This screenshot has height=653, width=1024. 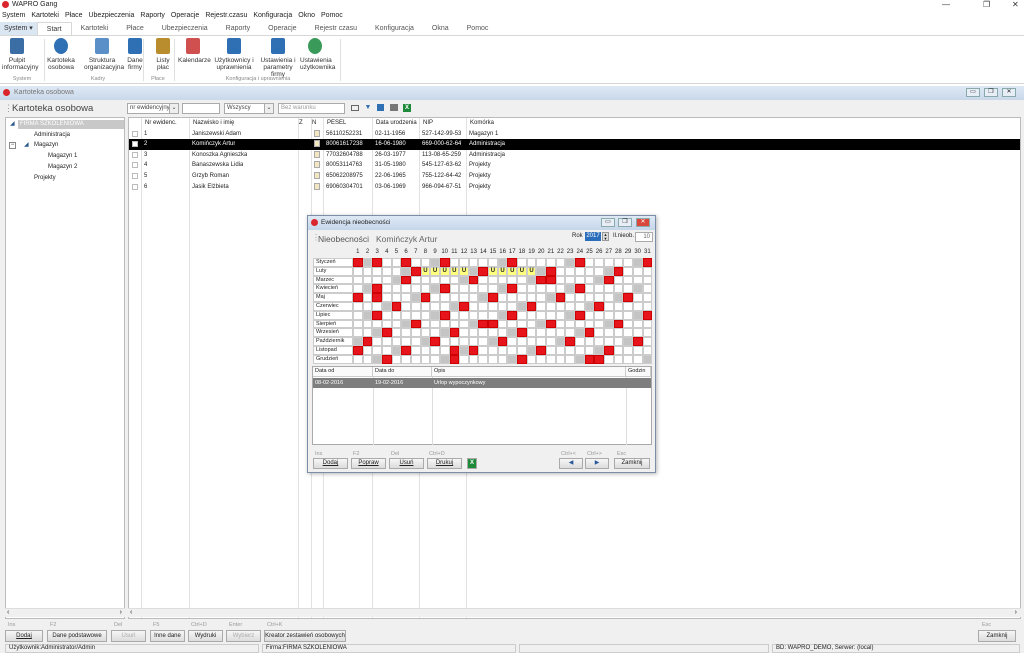 I want to click on tab-9: Okna, so click(x=440, y=28).